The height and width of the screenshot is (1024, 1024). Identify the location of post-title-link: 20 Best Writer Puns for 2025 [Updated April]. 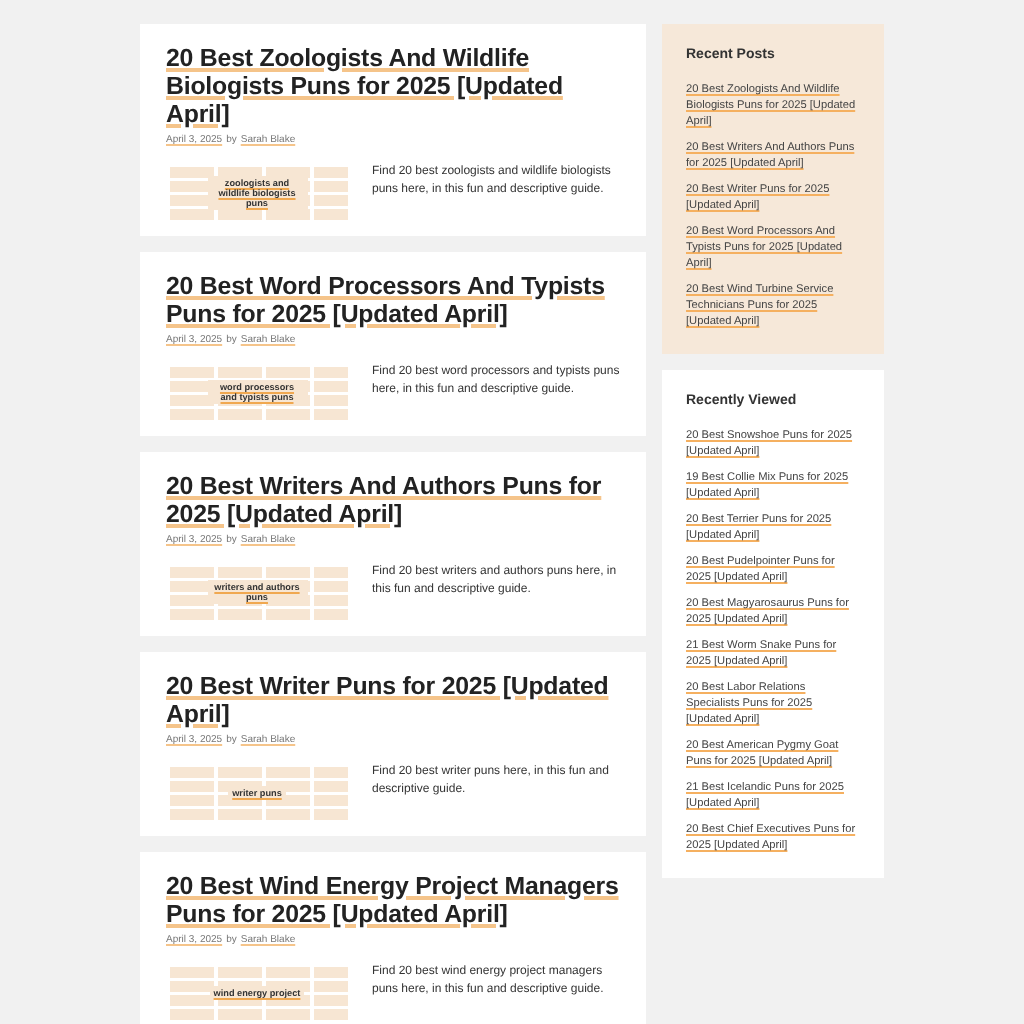
(393, 700).